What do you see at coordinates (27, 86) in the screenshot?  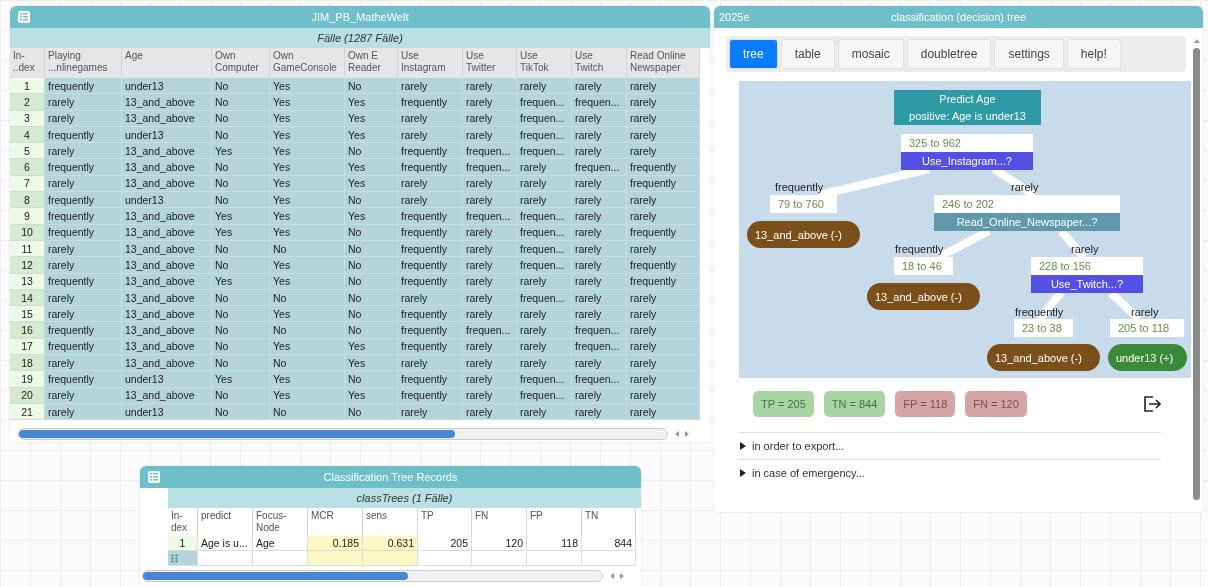 I see `row-index: 1` at bounding box center [27, 86].